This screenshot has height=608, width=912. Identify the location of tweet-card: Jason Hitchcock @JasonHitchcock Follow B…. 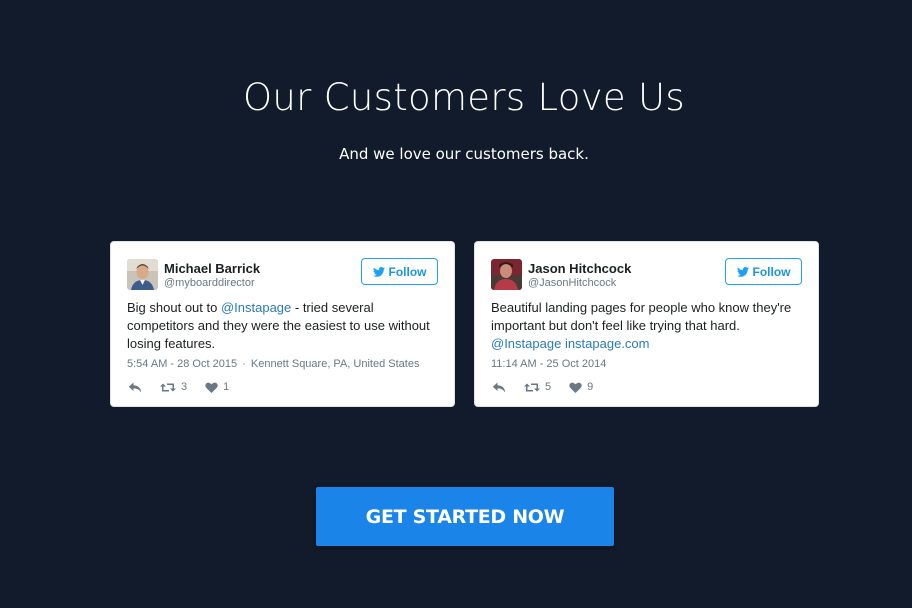
(646, 324).